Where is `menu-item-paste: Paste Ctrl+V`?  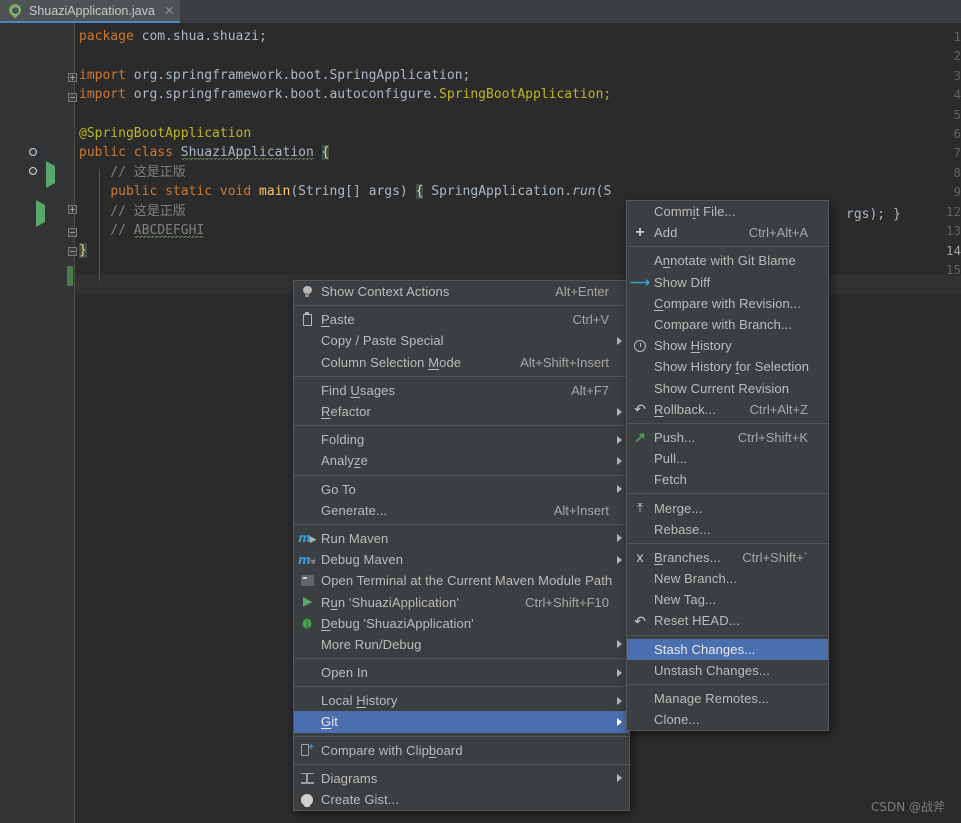 menu-item-paste: Paste Ctrl+V is located at coordinates (461, 319).